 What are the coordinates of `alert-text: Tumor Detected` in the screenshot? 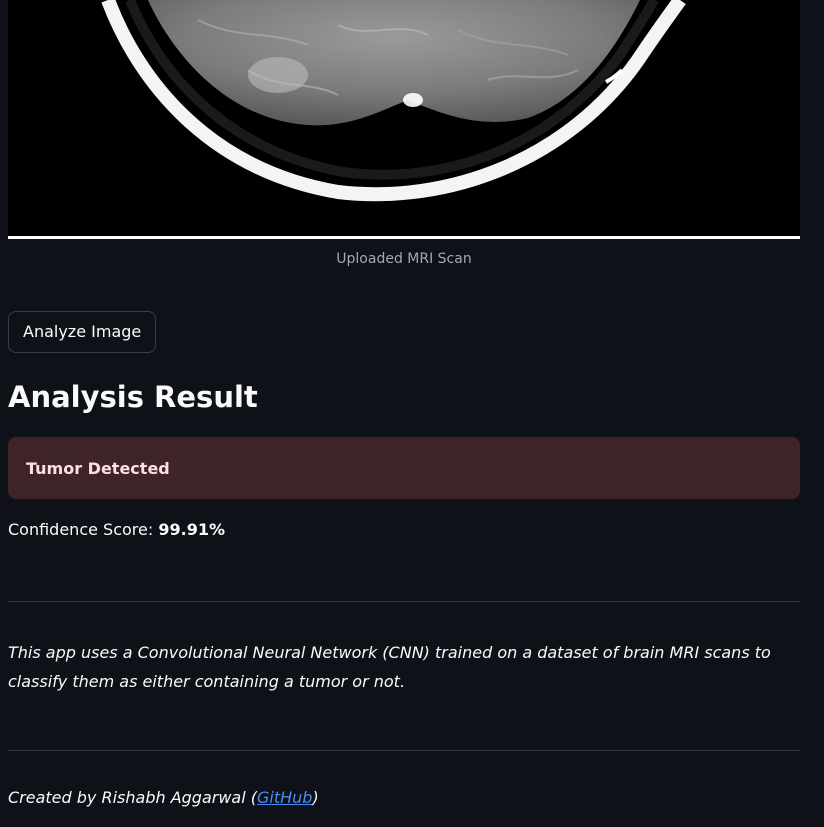 It's located at (98, 468).